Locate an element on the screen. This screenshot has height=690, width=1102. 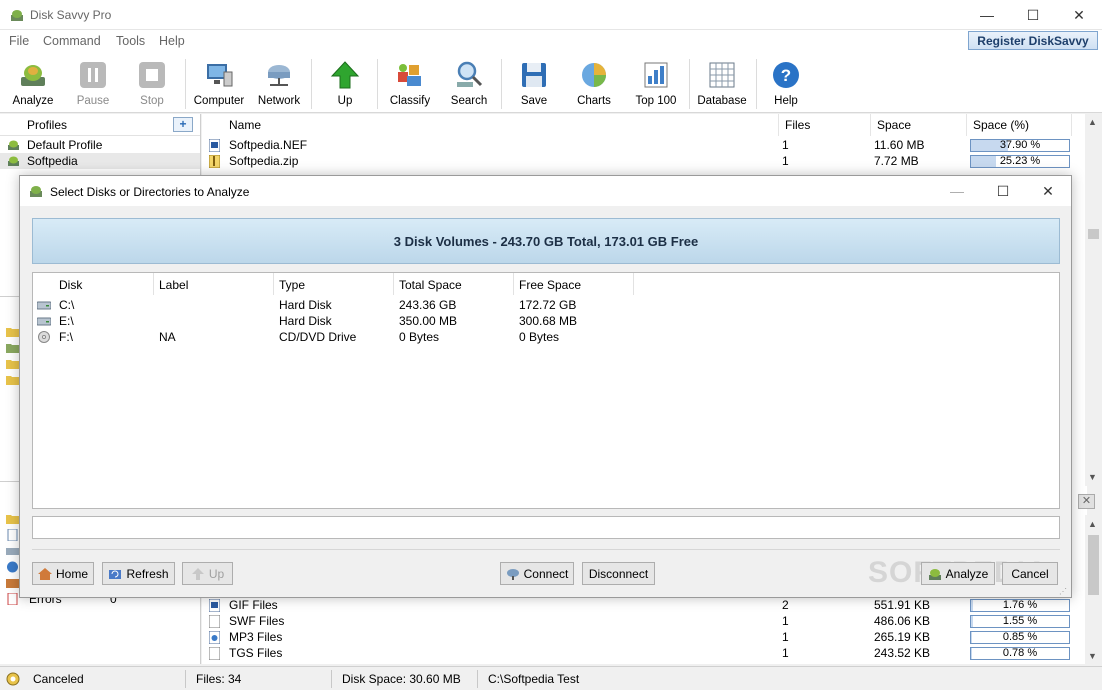
disconnect-button: Disconnect is located at coordinates (618, 573).